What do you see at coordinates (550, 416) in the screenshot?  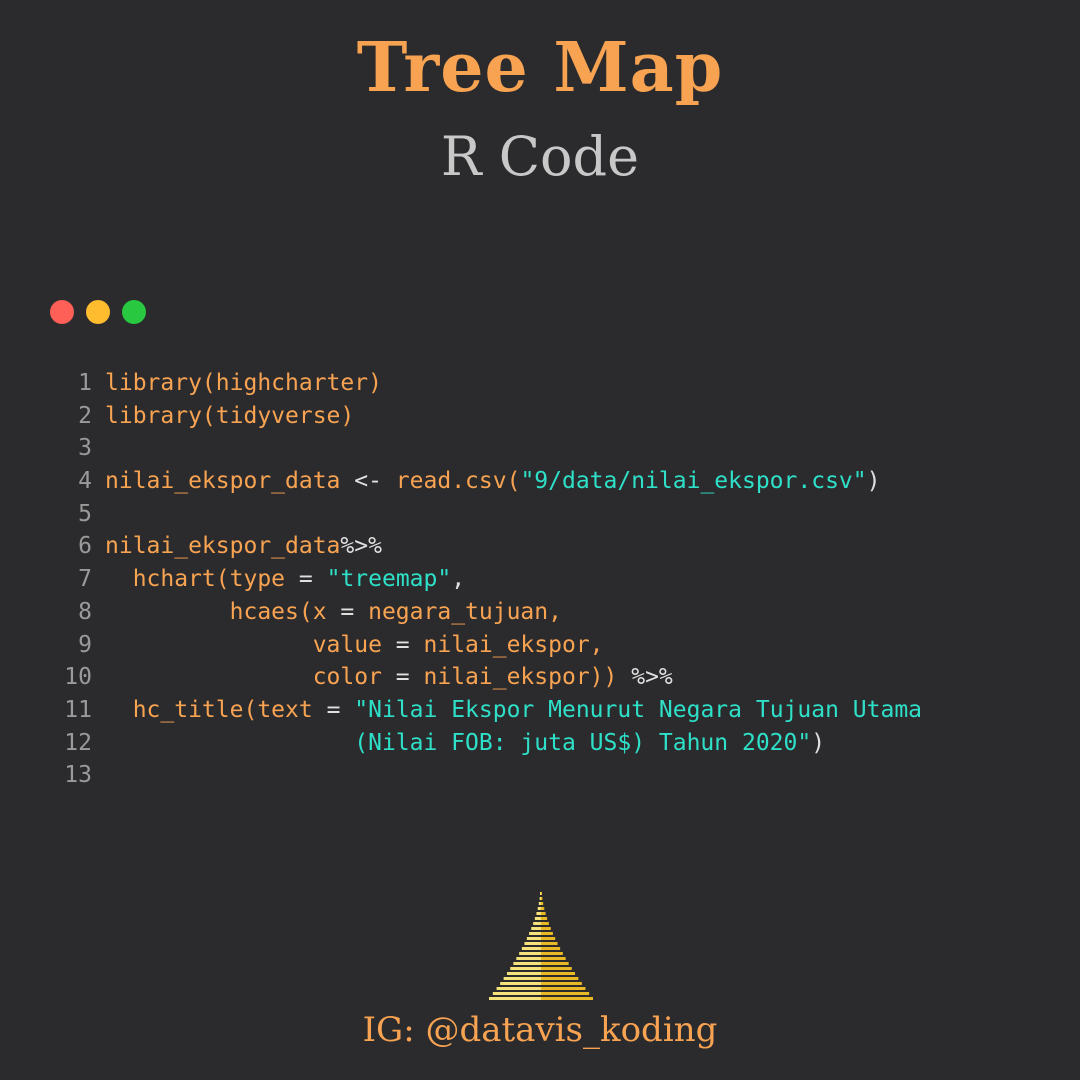 I see `code-line: 2 library(tidyverse)` at bounding box center [550, 416].